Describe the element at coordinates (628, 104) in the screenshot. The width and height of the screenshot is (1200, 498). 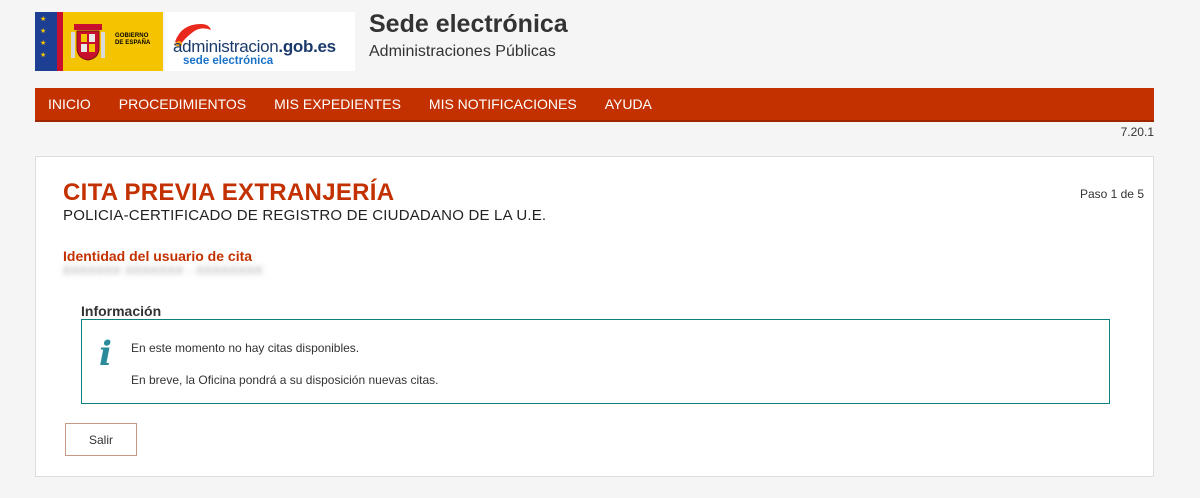
I see `nav-item-ayuda: AYUDA` at that location.